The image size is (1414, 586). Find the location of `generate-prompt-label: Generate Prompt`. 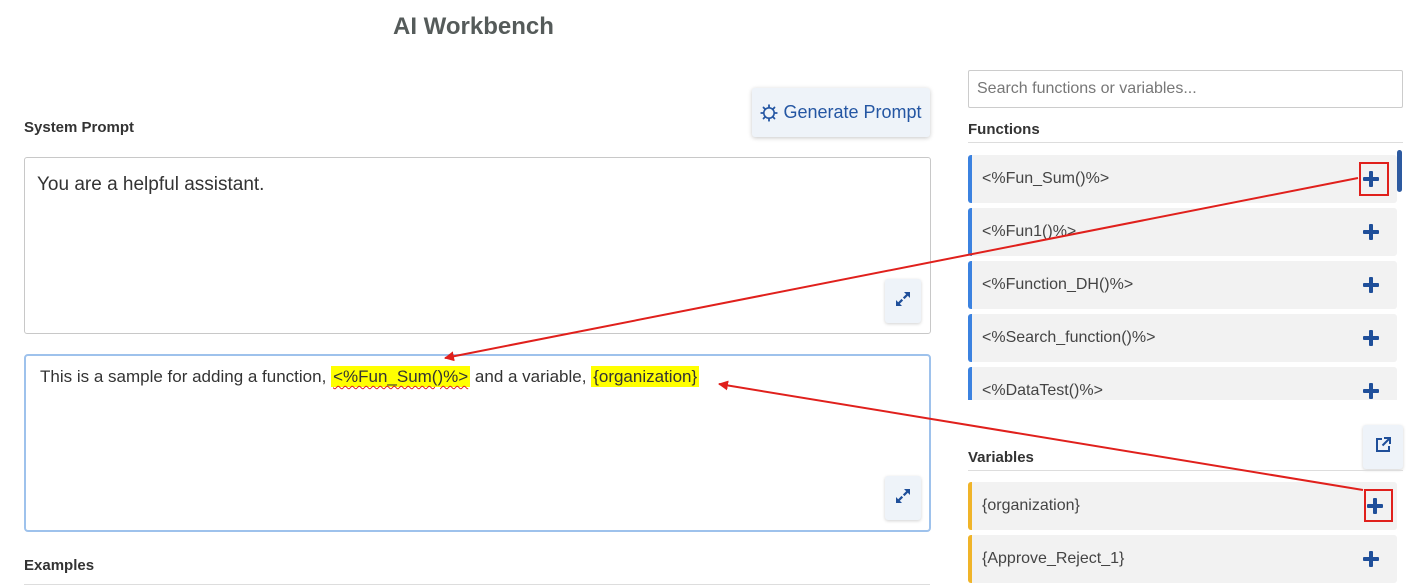

generate-prompt-label: Generate Prompt is located at coordinates (852, 112).